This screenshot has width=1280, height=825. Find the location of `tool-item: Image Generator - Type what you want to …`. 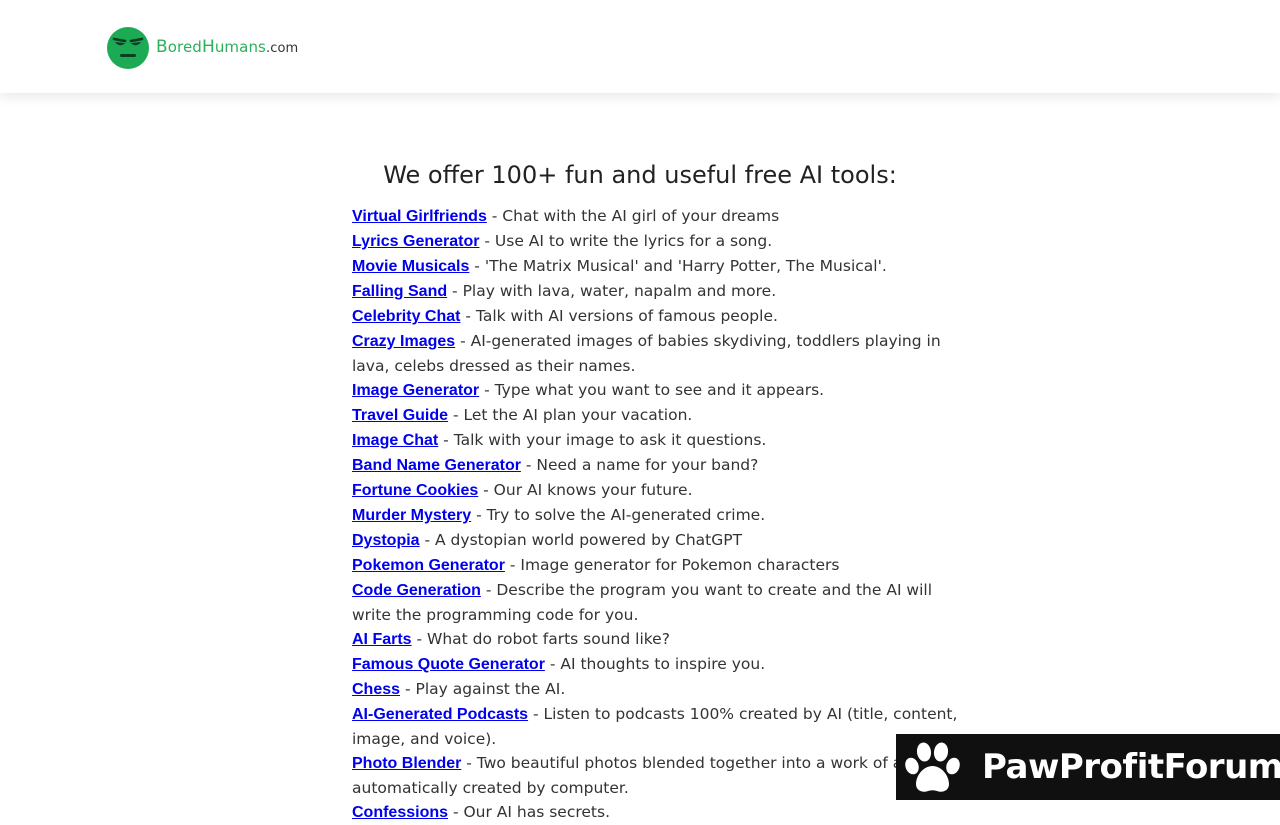

tool-item: Image Generator - Type what you want to … is located at coordinates (658, 390).